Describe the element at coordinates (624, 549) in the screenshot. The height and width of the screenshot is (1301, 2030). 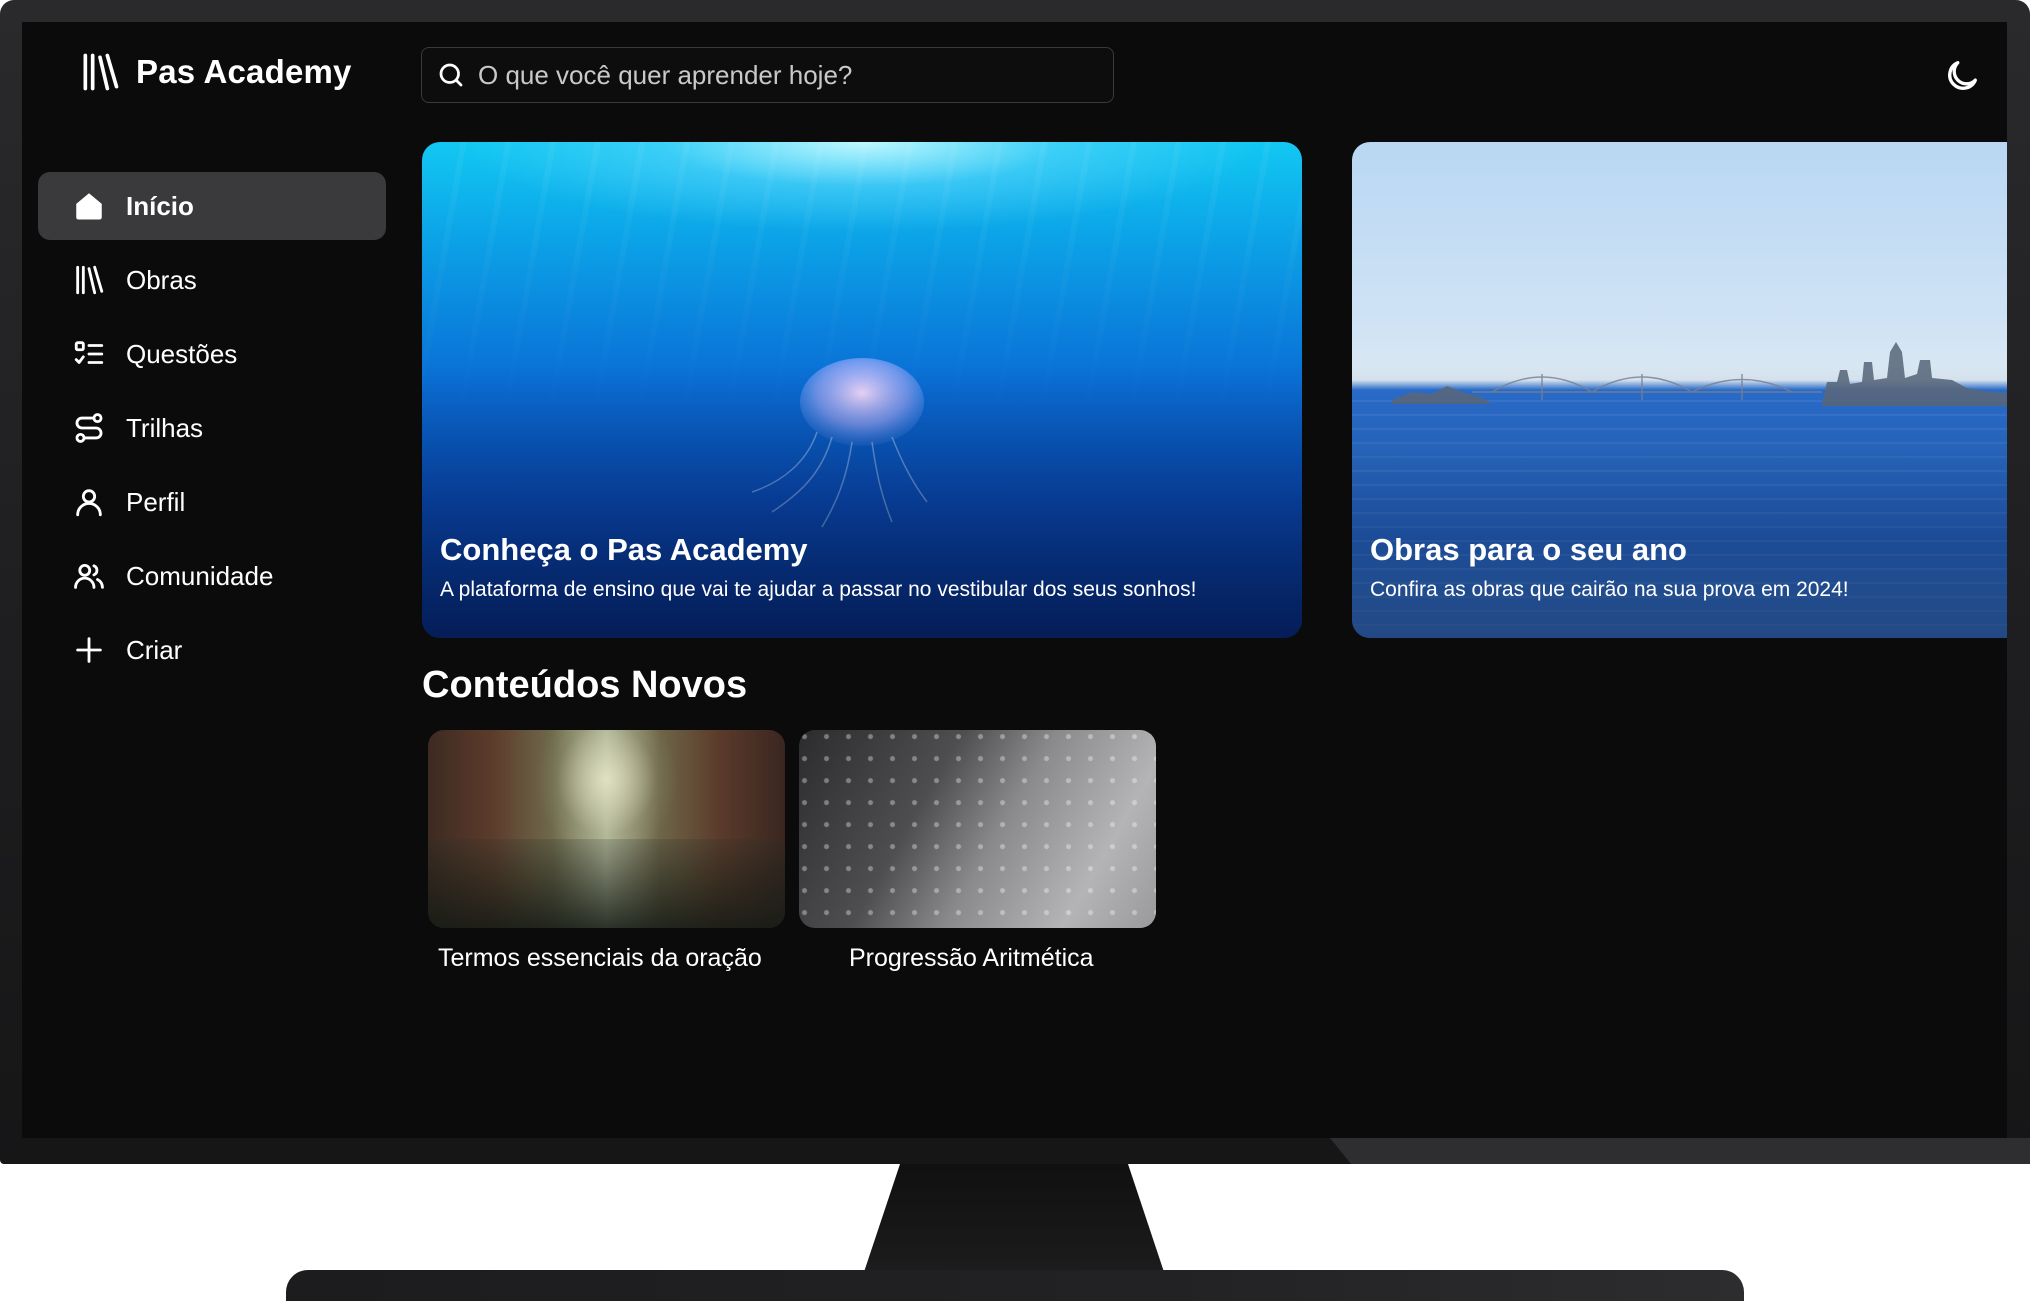
I see `hero-title: Conheça o Pas Academy` at that location.